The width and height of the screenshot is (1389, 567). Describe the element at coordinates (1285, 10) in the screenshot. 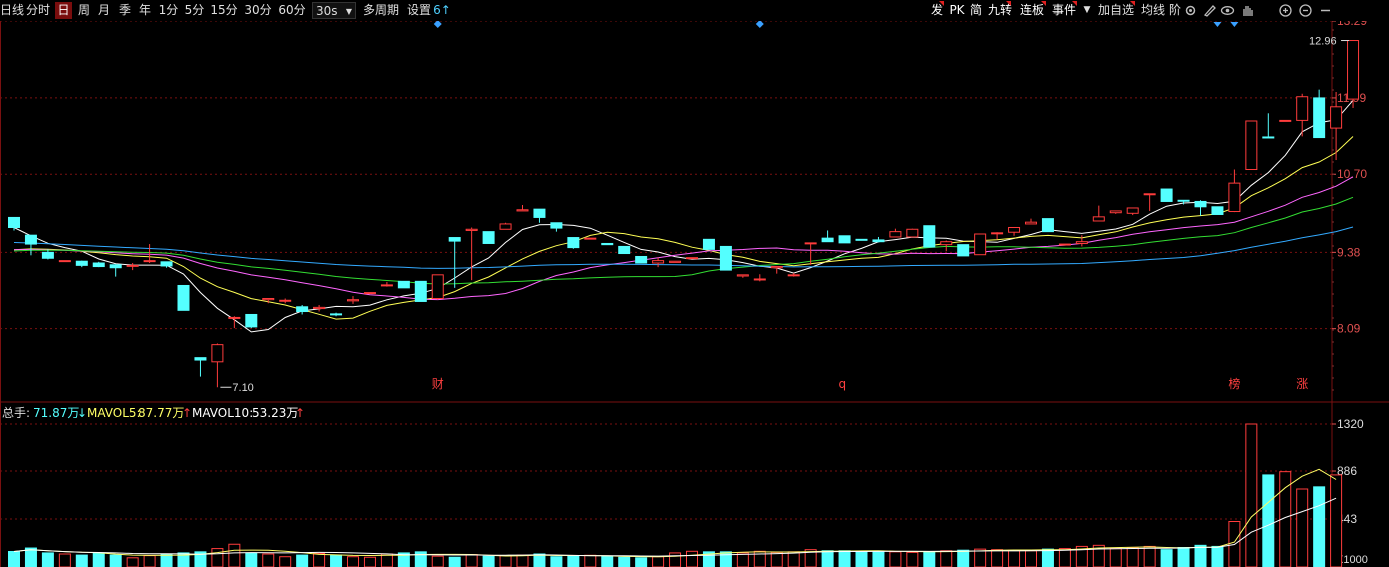

I see `zoom-in-icon` at that location.